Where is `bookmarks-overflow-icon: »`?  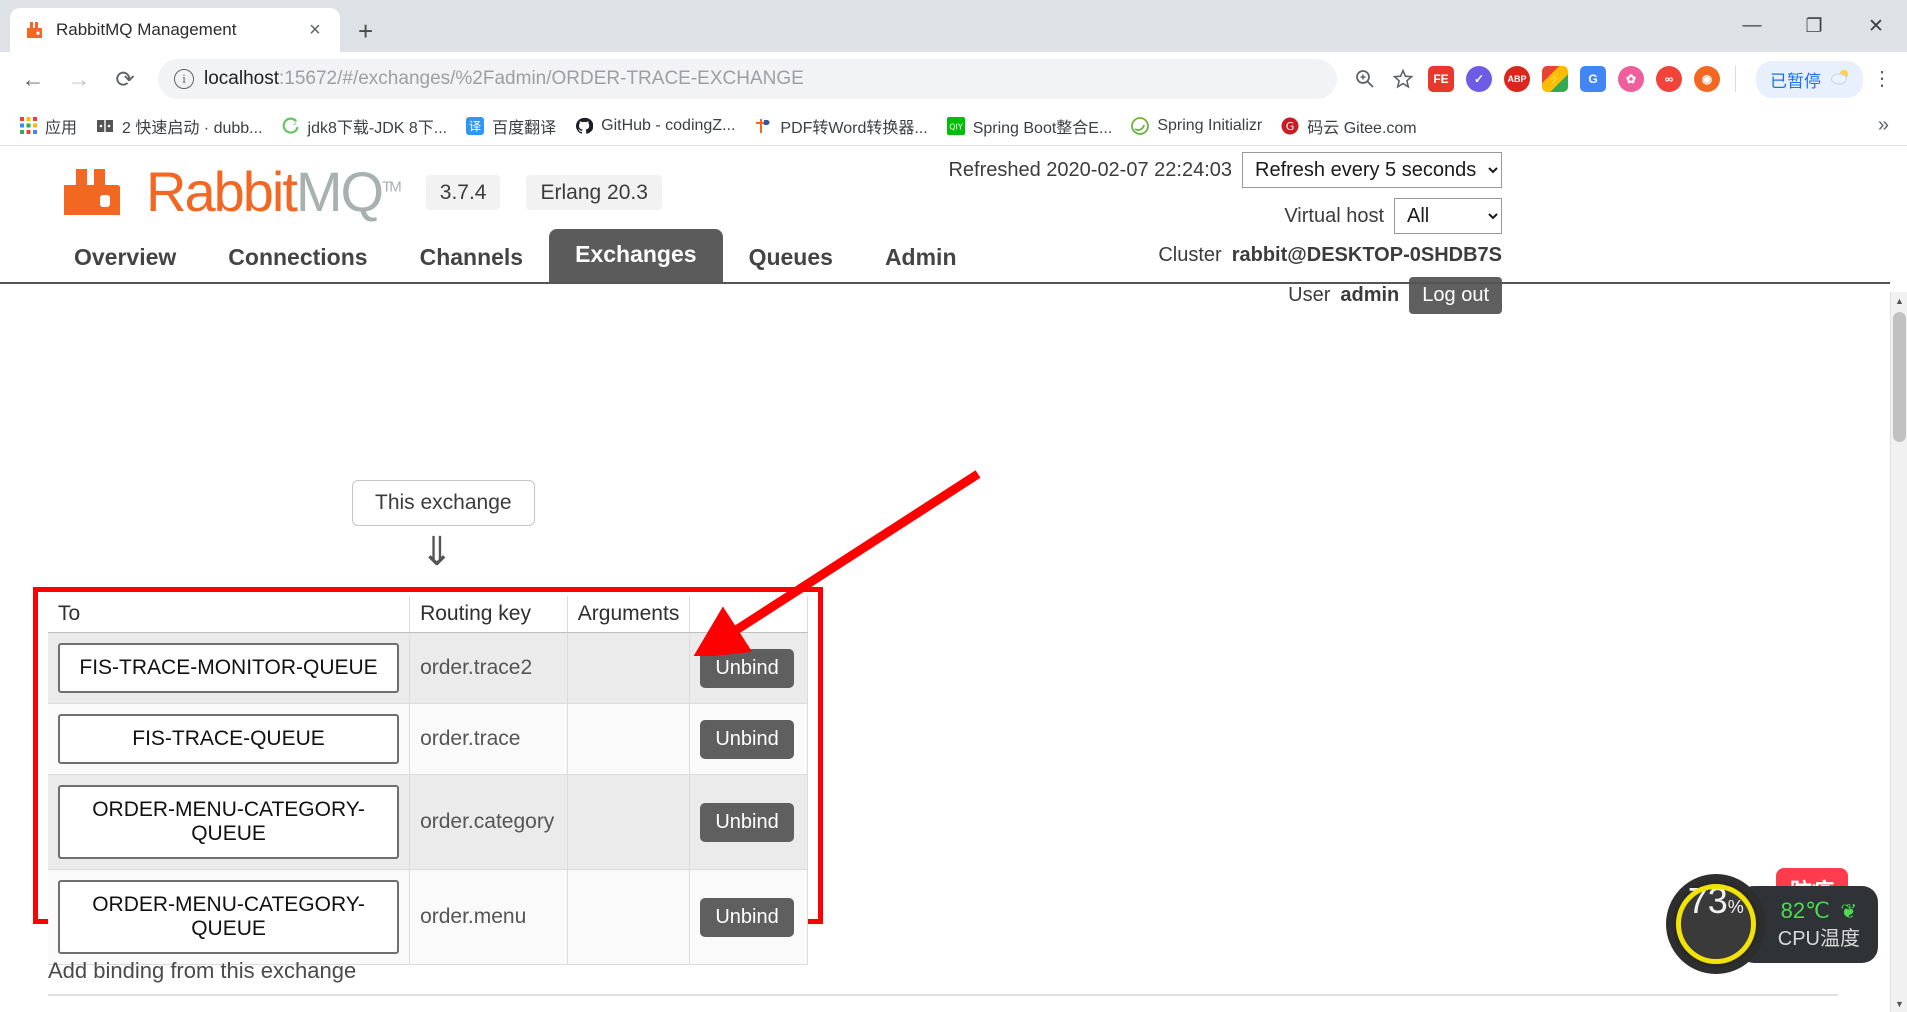
bookmarks-overflow-icon: » is located at coordinates (1887, 125).